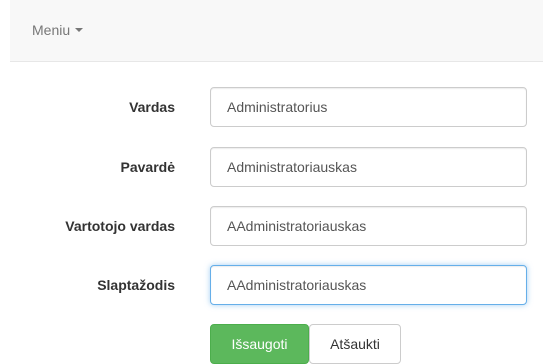  What do you see at coordinates (368, 167) in the screenshot?
I see `pavarde-input` at bounding box center [368, 167].